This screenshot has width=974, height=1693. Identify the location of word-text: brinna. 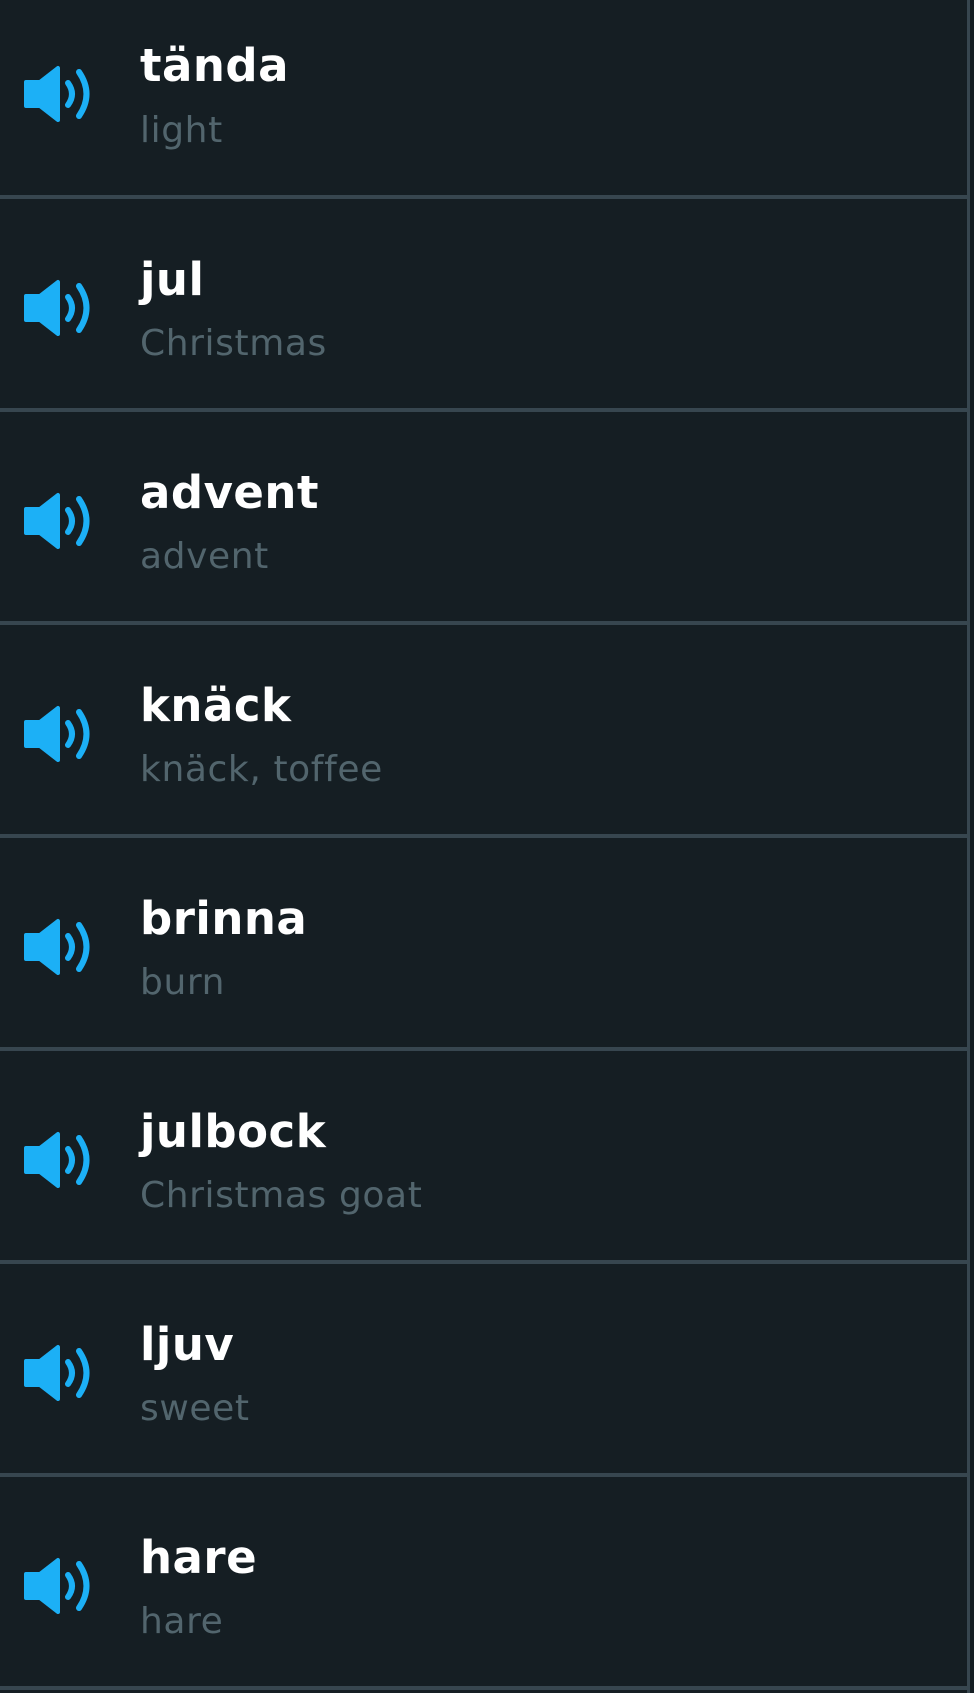
(224, 918).